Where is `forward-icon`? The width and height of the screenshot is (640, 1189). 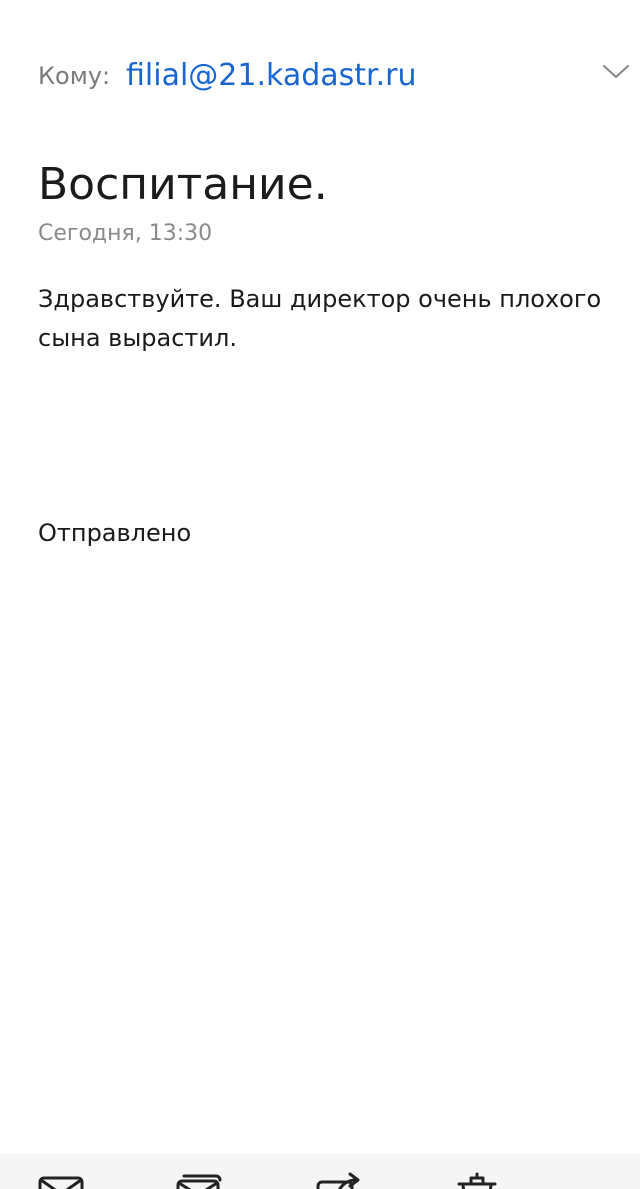 forward-icon is located at coordinates (340, 1180).